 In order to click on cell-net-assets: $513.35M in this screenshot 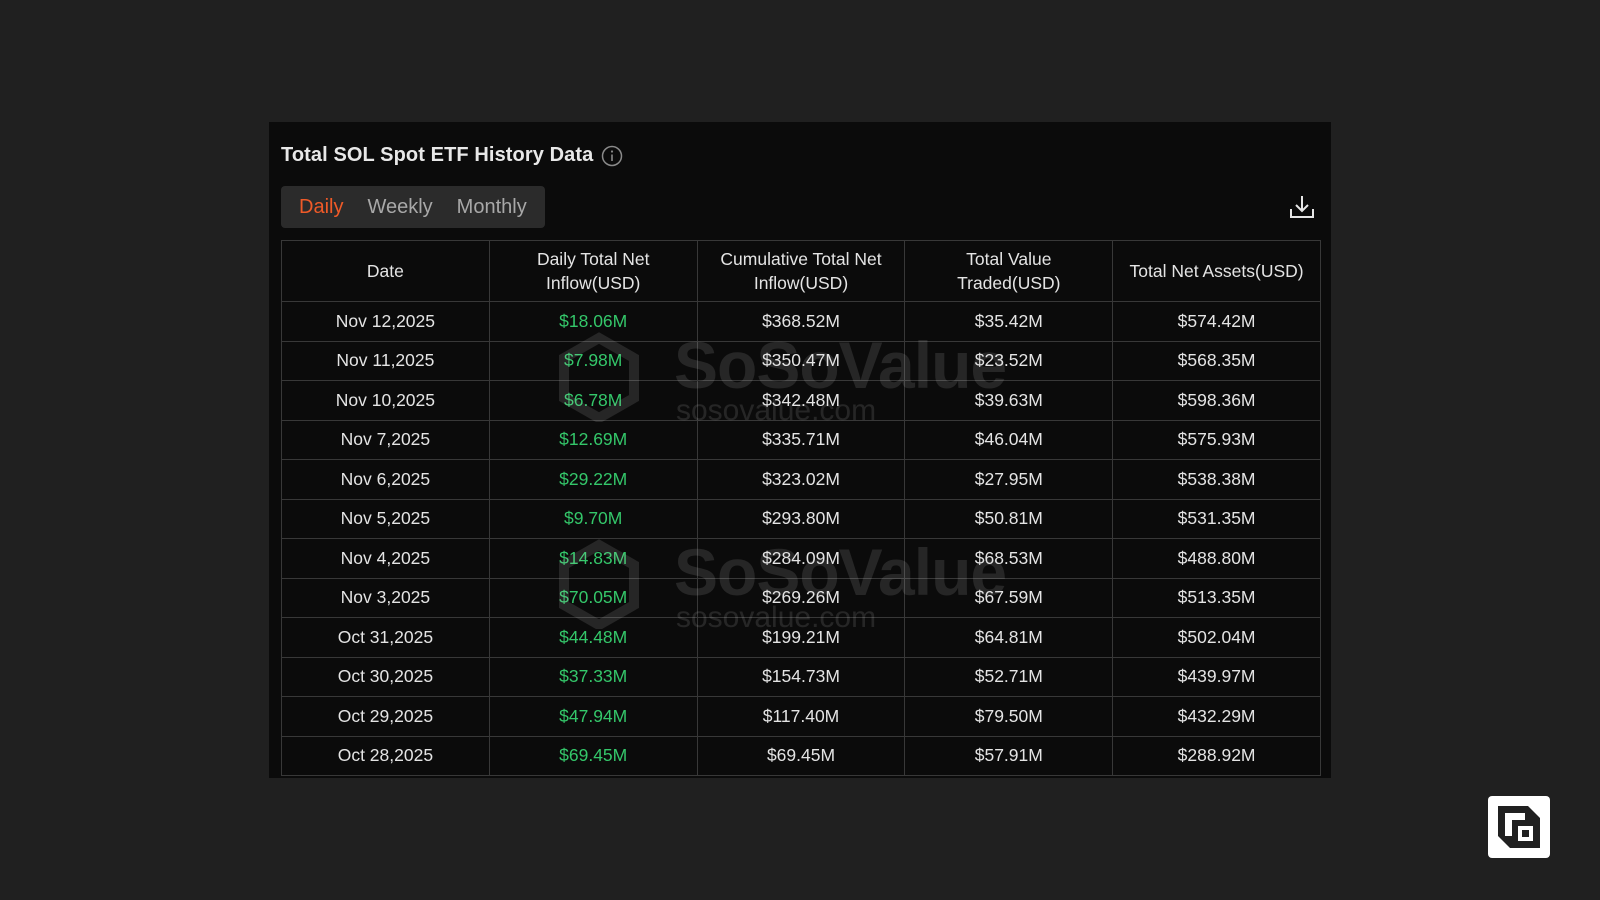, I will do `click(1216, 597)`.